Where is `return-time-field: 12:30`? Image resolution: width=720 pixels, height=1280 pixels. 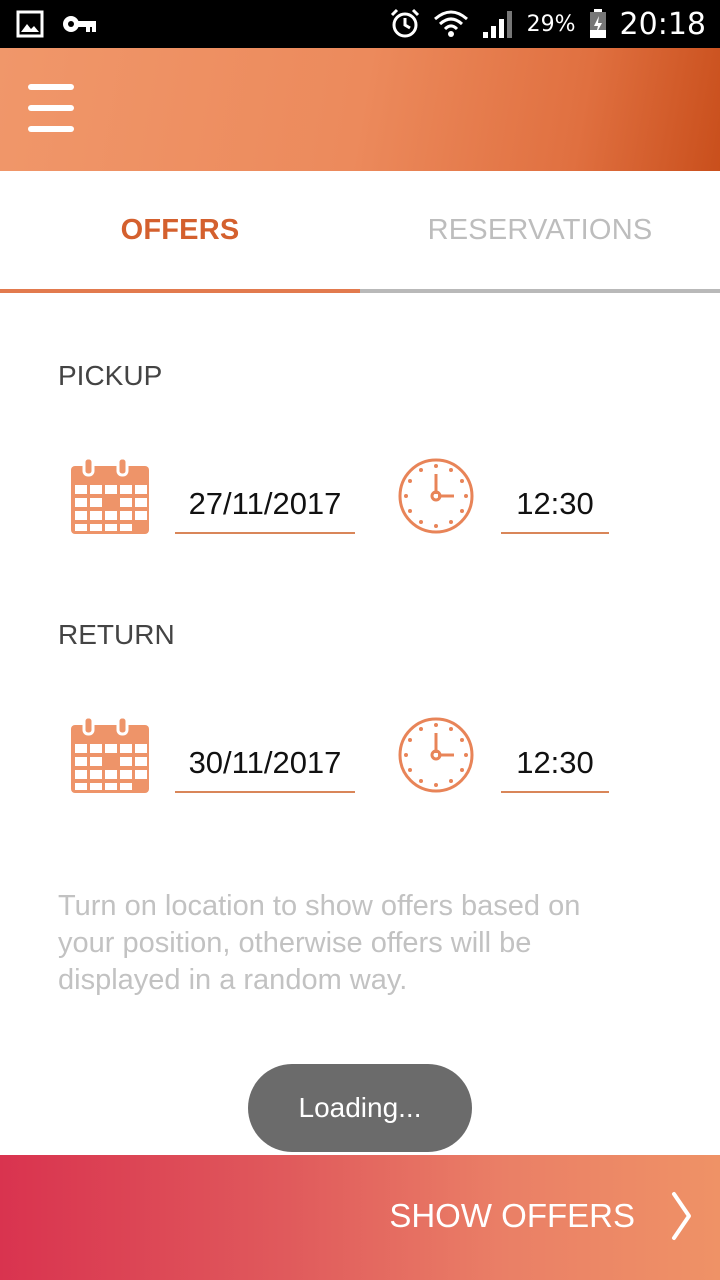 return-time-field: 12:30 is located at coordinates (555, 764).